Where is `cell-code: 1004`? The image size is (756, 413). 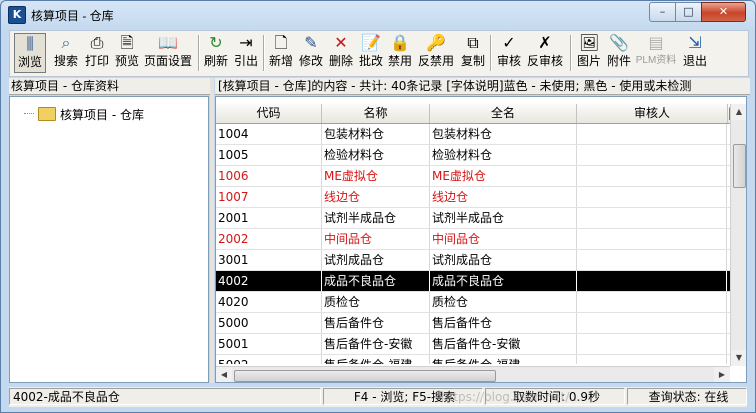 cell-code: 1004 is located at coordinates (269, 134).